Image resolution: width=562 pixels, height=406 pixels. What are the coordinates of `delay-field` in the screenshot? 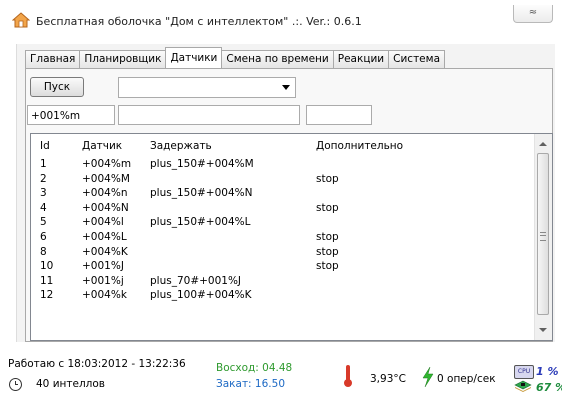 It's located at (209, 115).